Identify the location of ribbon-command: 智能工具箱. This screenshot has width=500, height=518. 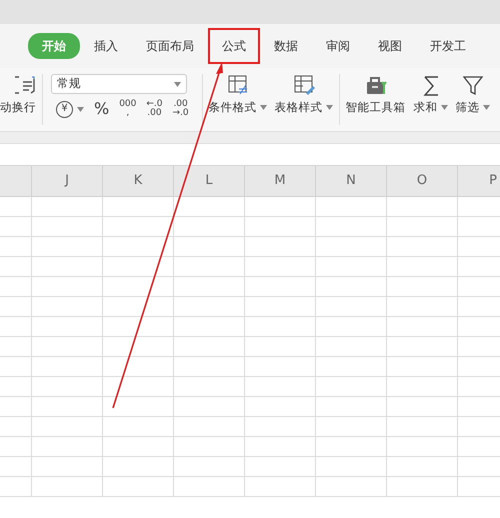
(376, 95).